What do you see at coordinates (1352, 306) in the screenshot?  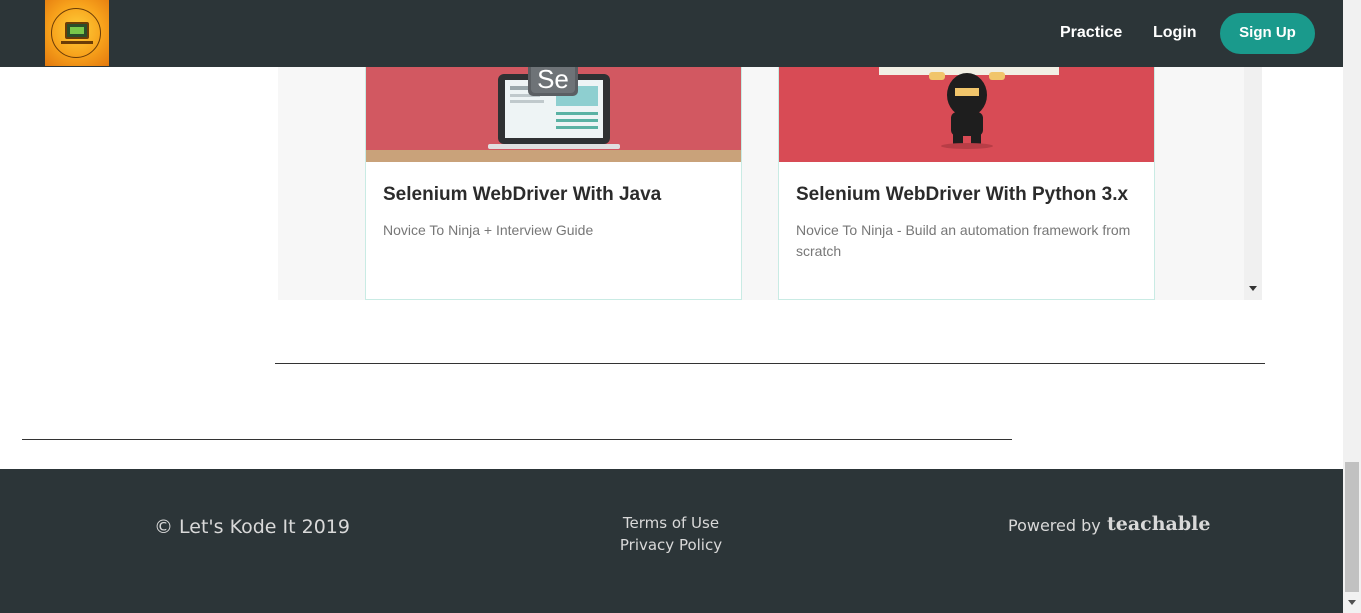 I see `page-scrollbar` at bounding box center [1352, 306].